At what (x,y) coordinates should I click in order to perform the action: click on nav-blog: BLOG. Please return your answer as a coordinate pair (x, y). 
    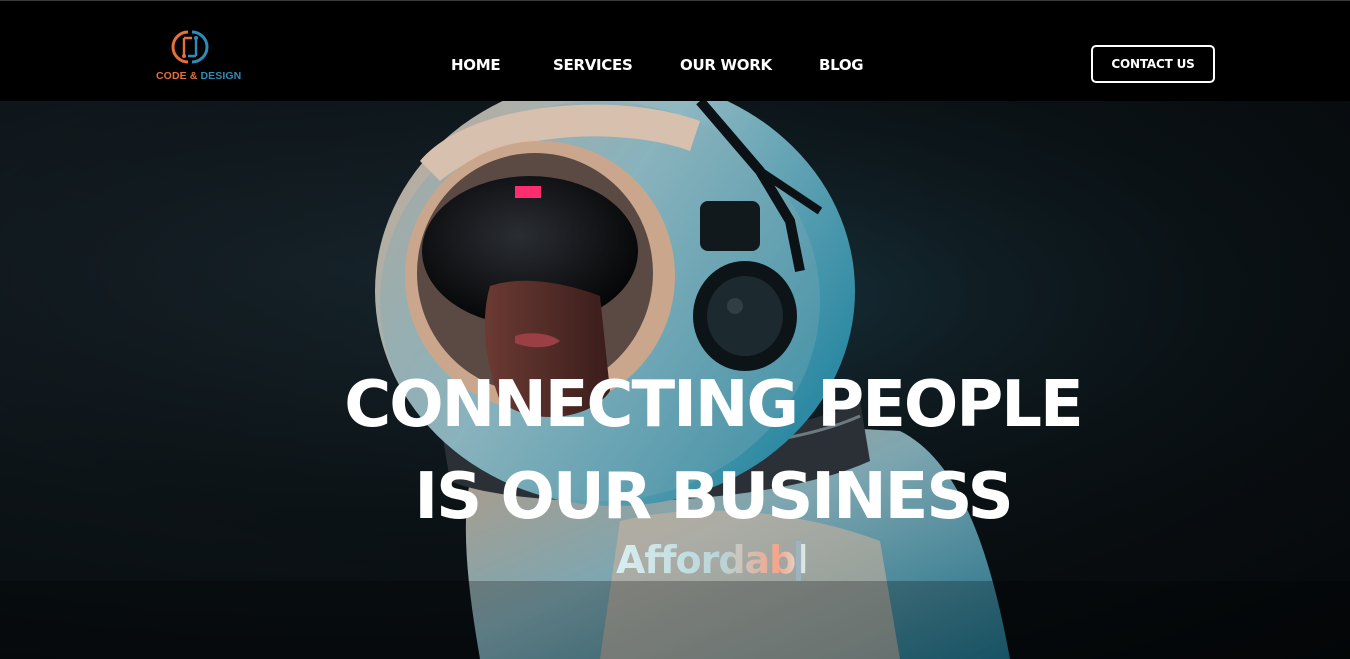
    Looking at the image, I should click on (841, 65).